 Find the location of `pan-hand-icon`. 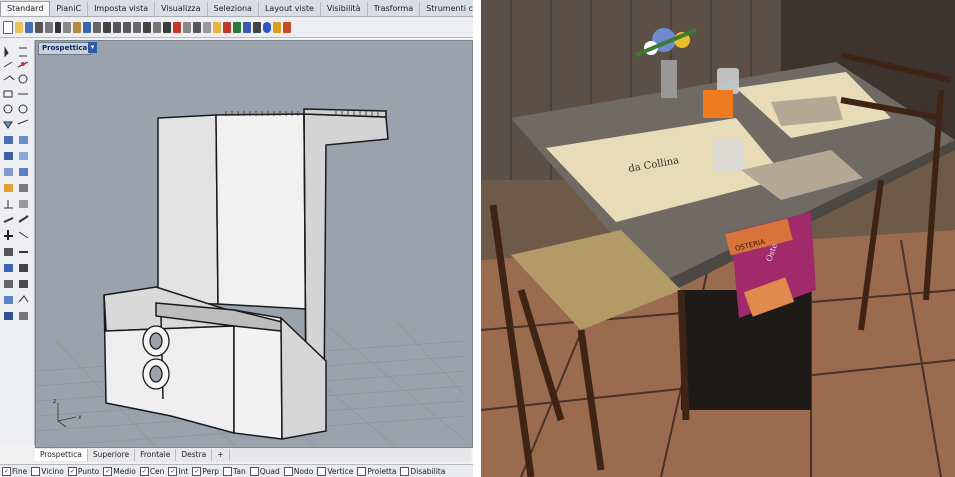

pan-hand-icon is located at coordinates (97, 27).